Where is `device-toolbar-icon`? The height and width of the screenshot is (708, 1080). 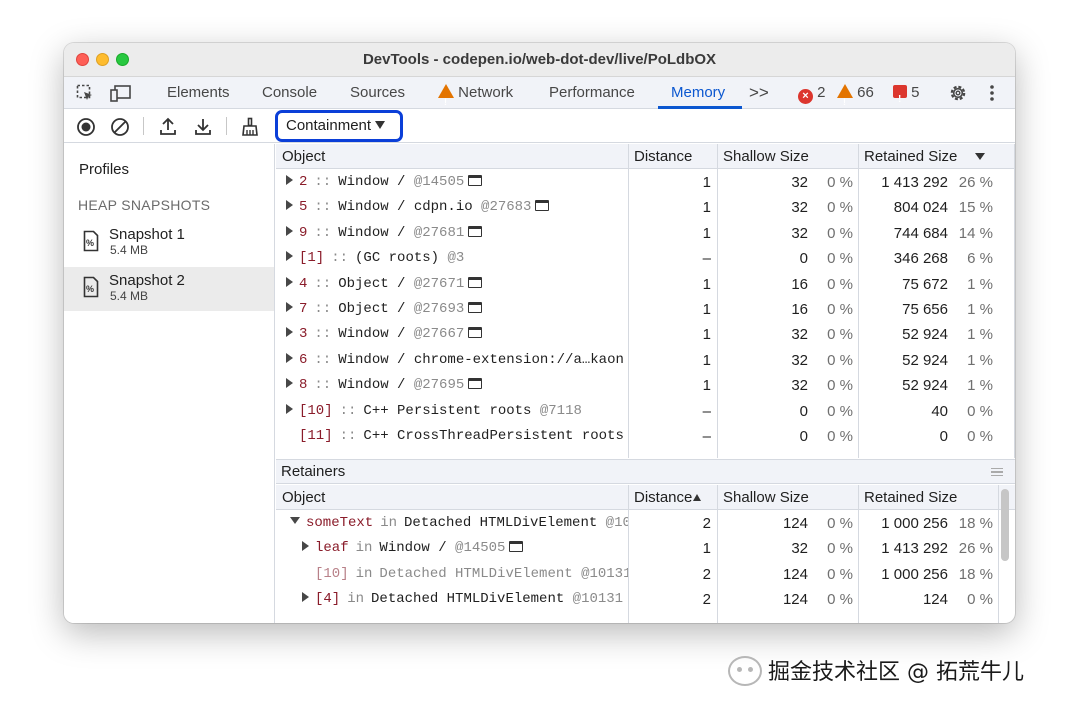 device-toolbar-icon is located at coordinates (121, 93).